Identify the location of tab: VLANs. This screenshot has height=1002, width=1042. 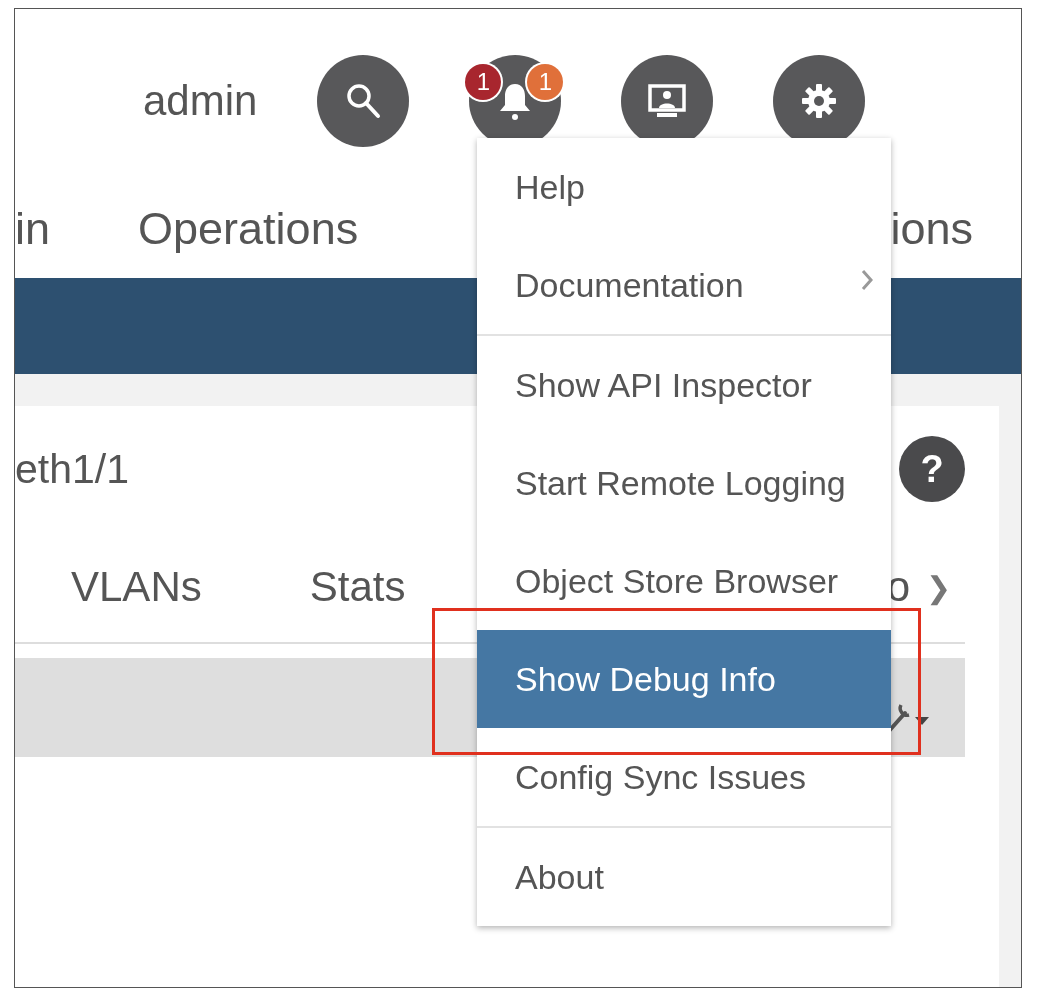
(136, 587).